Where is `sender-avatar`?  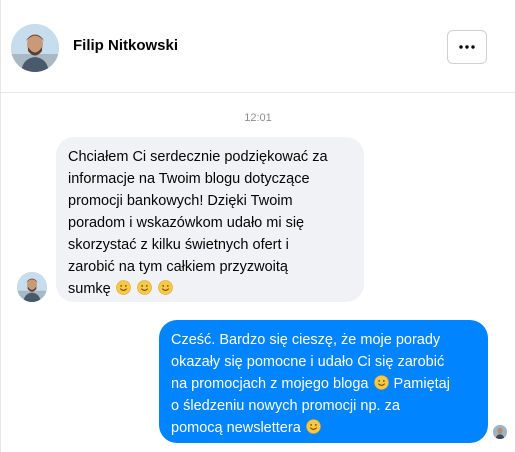 sender-avatar is located at coordinates (32, 287).